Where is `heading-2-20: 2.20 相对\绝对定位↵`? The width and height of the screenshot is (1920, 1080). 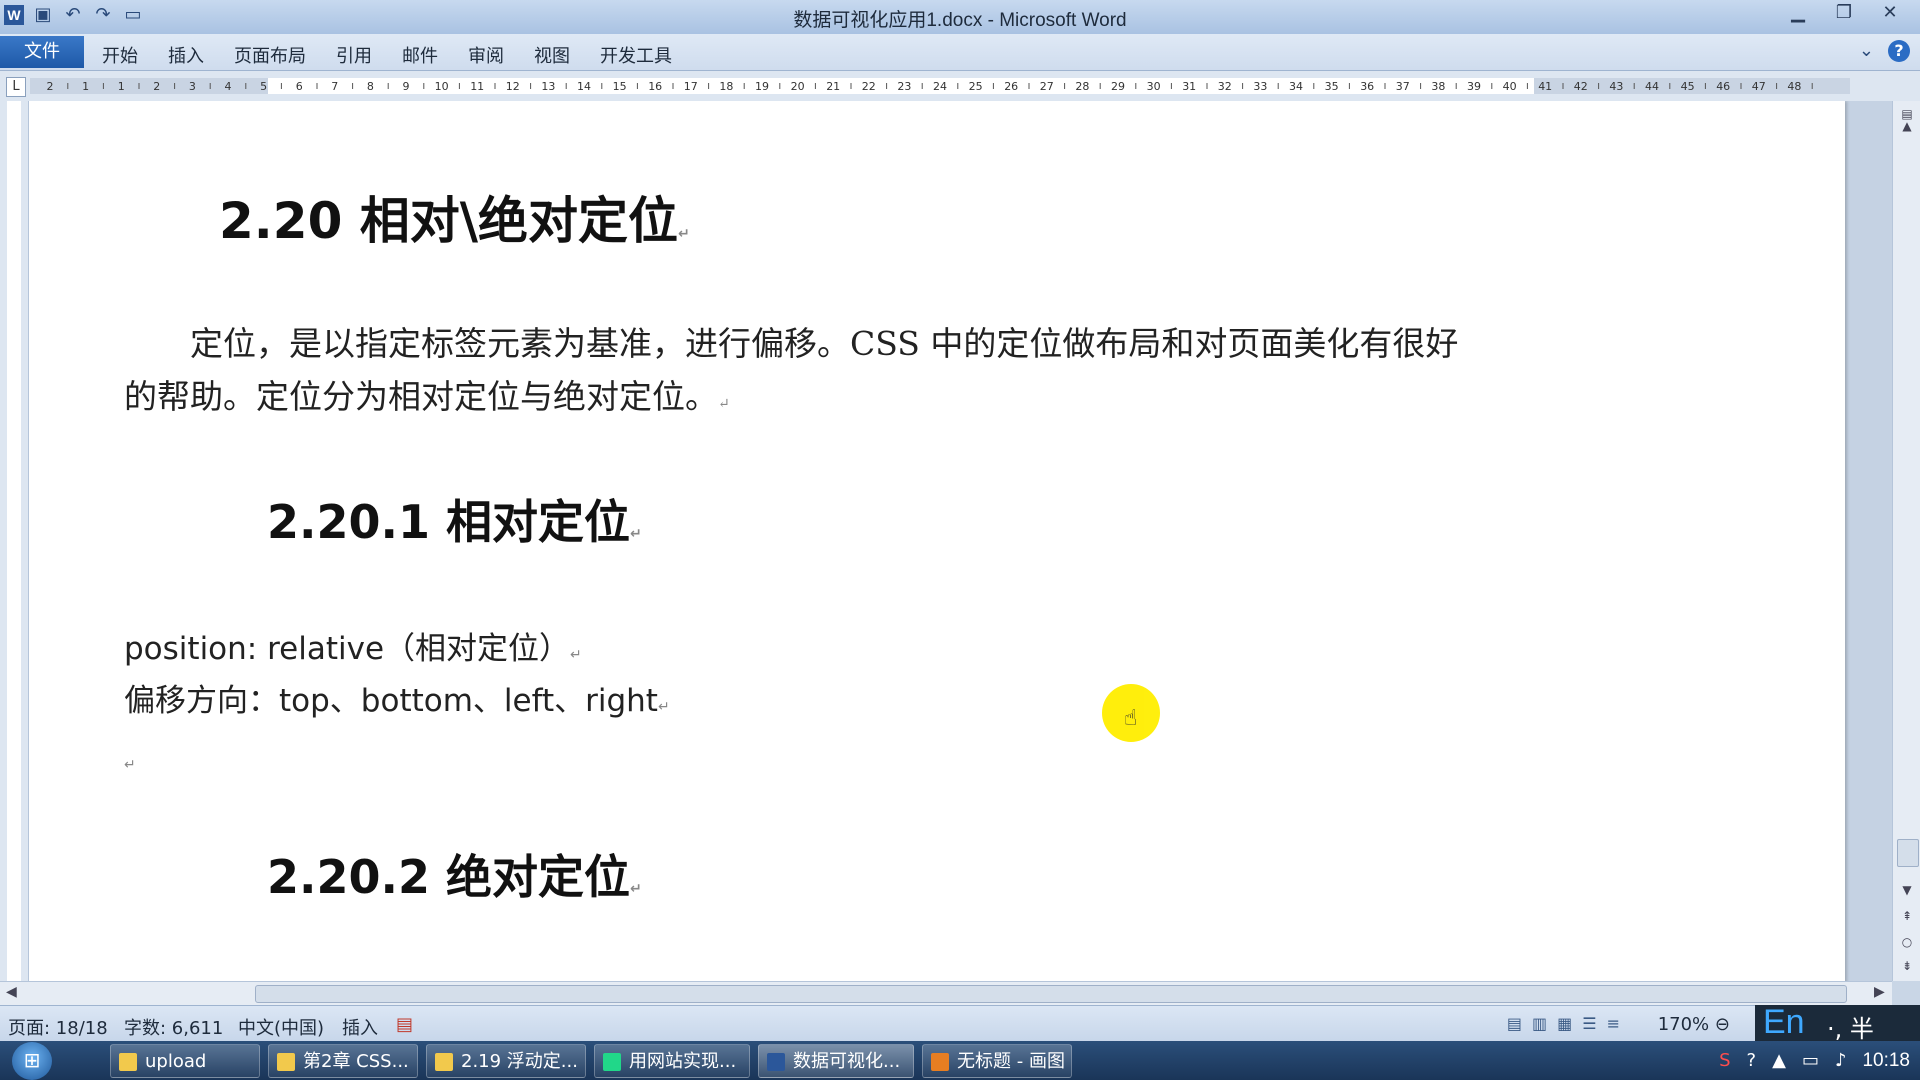 heading-2-20: 2.20 相对\绝对定位↵ is located at coordinates (454, 217).